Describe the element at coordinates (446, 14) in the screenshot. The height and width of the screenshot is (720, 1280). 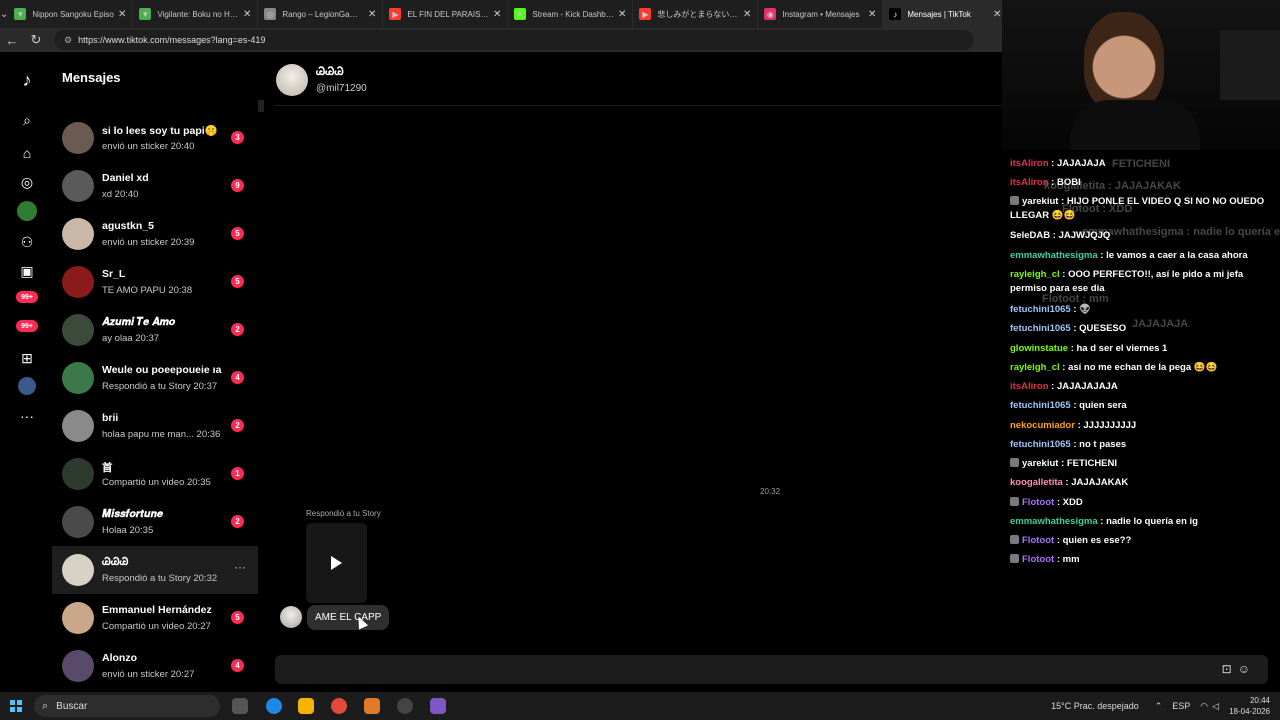
I see `browser-tab: ▶ EL FIN DEL PARAISO - r ✕` at that location.